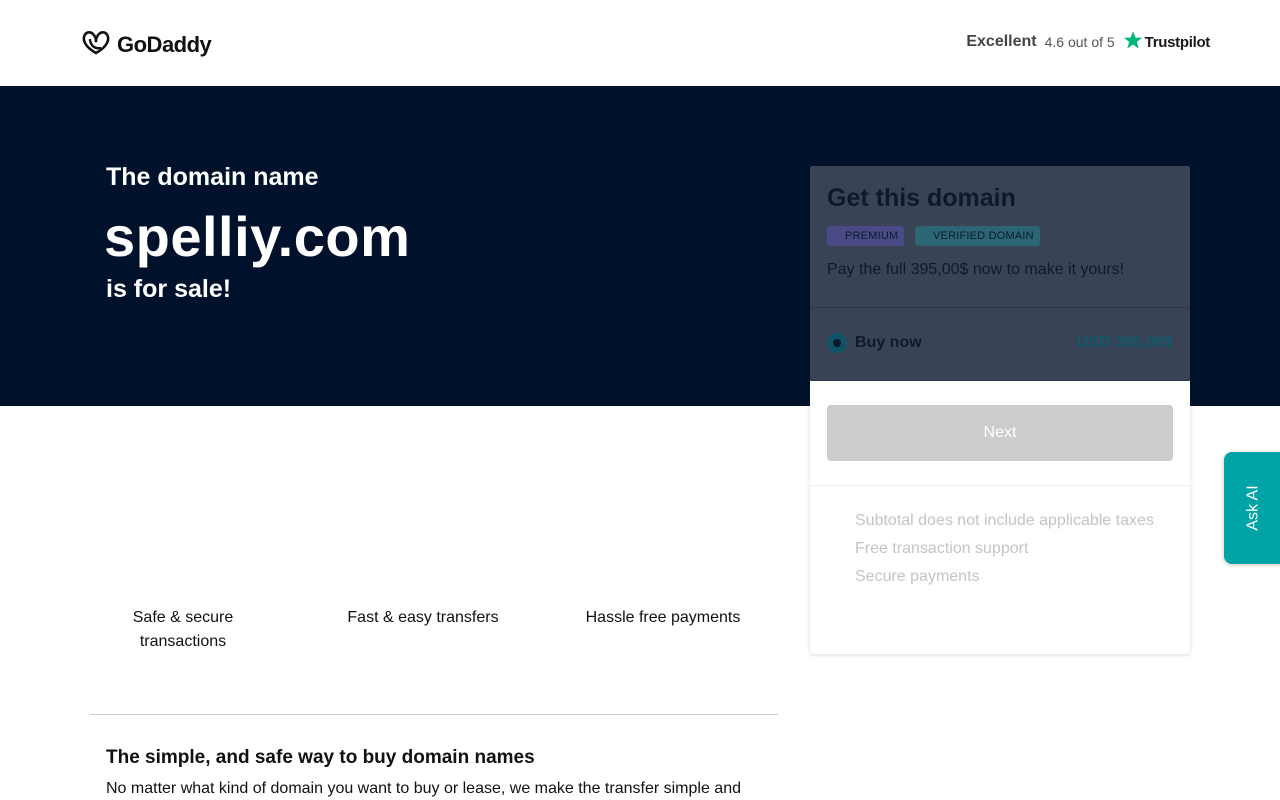 The height and width of the screenshot is (800, 1280). Describe the element at coordinates (96, 44) in the screenshot. I see `godaddy-logo-icon` at that location.